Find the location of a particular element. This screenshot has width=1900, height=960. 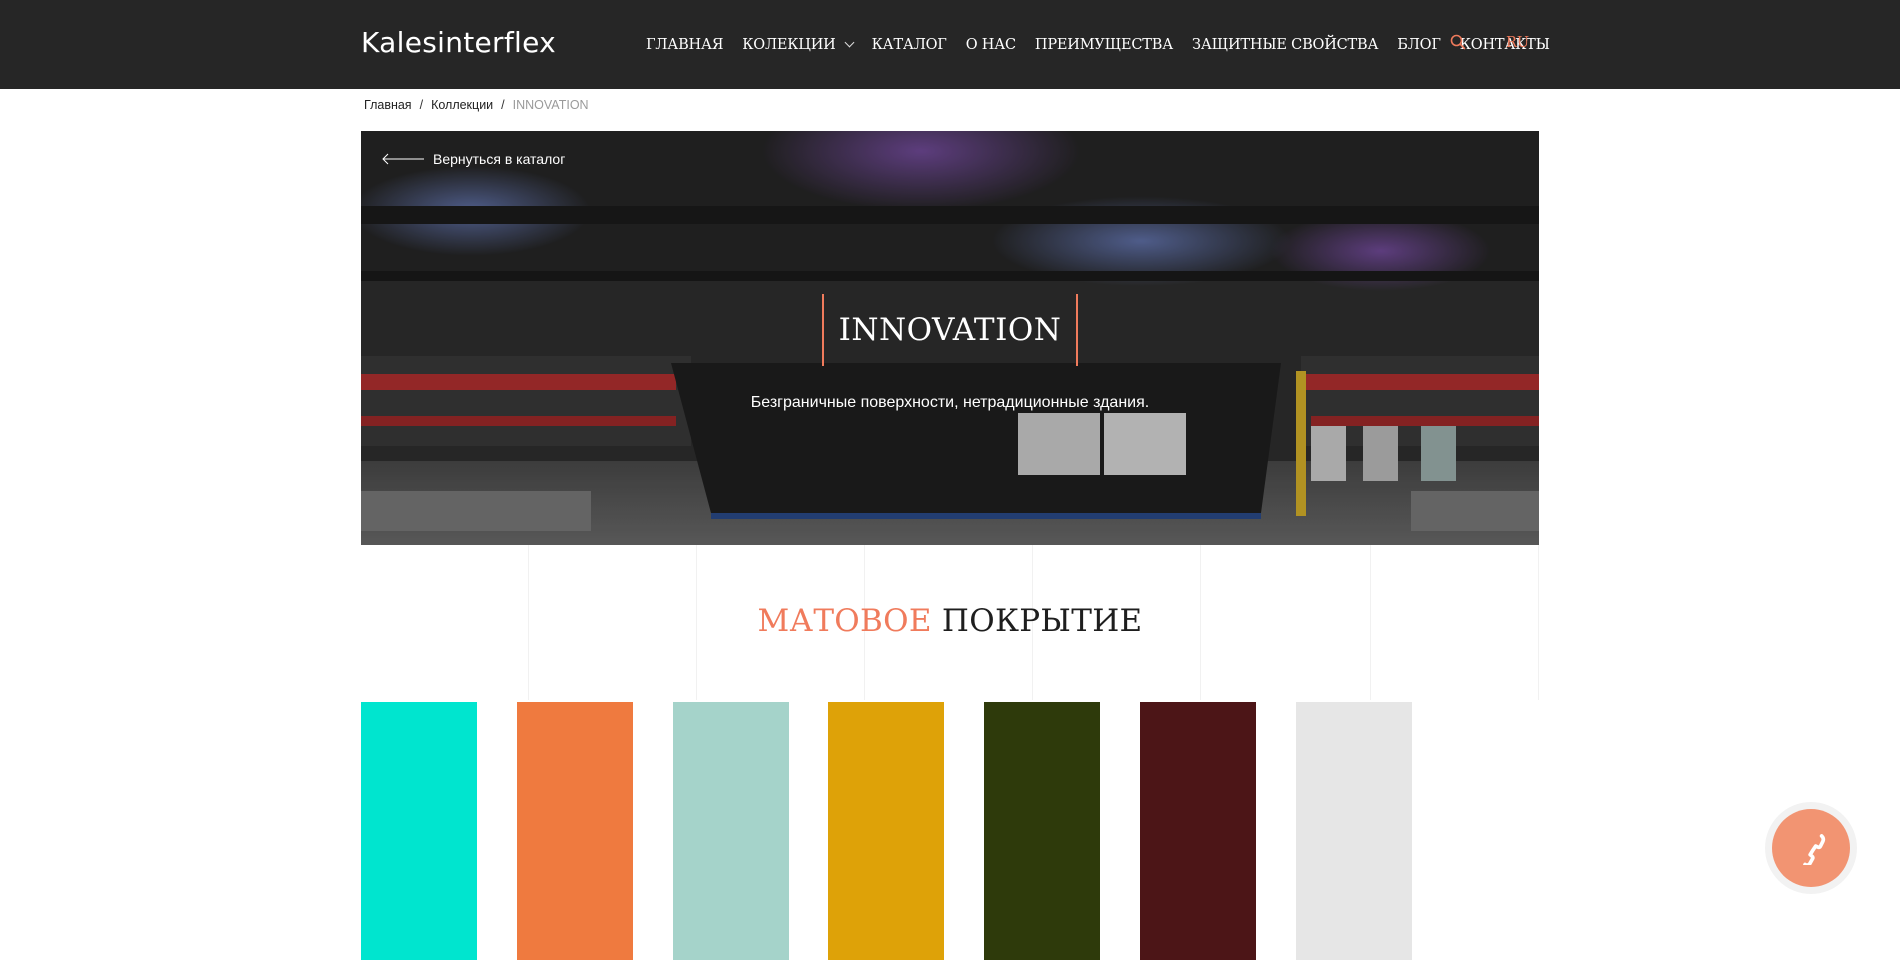

call-button is located at coordinates (1811, 848).